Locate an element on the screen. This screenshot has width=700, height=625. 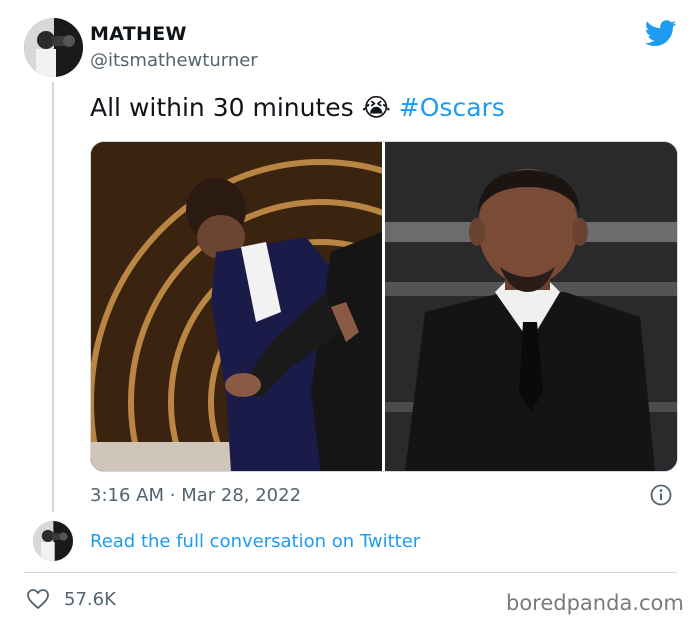
reply-avatar is located at coordinates (53, 541).